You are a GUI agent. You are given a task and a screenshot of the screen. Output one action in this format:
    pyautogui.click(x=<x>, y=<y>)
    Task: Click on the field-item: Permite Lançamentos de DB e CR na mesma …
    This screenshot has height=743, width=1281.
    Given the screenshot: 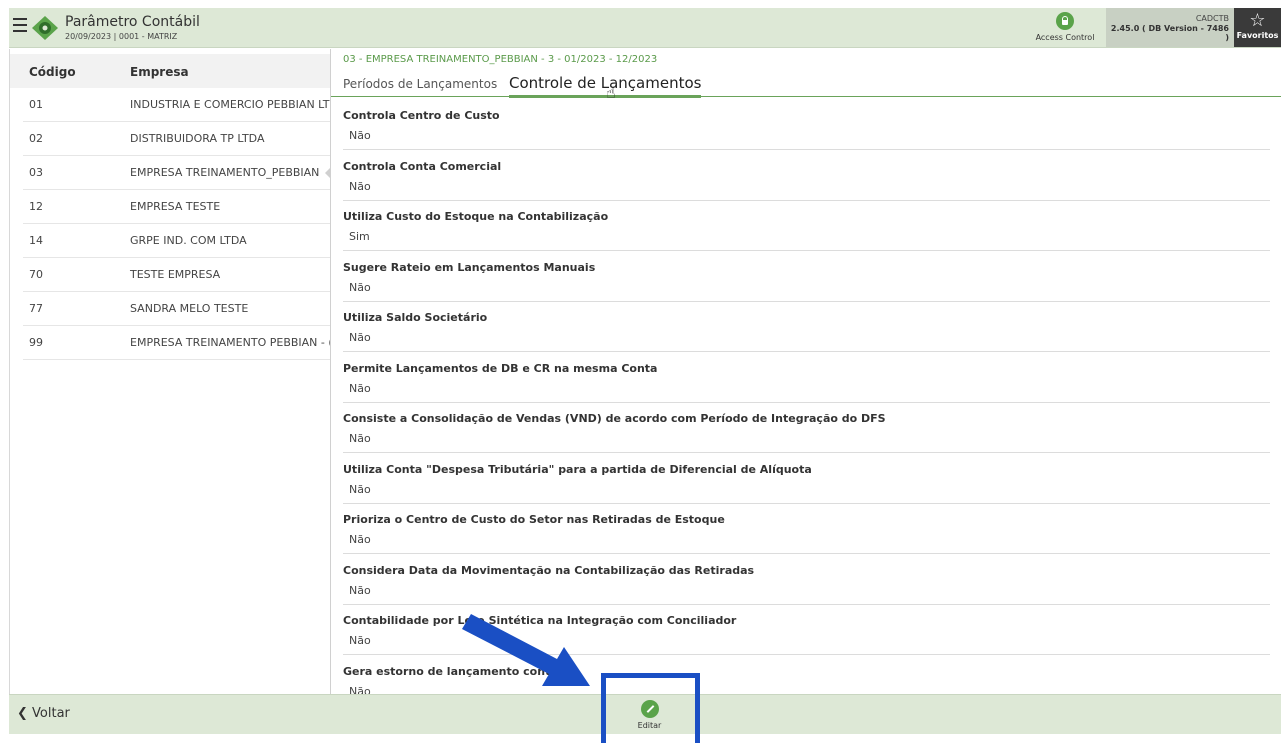 What is the action you would take?
    pyautogui.click(x=806, y=385)
    